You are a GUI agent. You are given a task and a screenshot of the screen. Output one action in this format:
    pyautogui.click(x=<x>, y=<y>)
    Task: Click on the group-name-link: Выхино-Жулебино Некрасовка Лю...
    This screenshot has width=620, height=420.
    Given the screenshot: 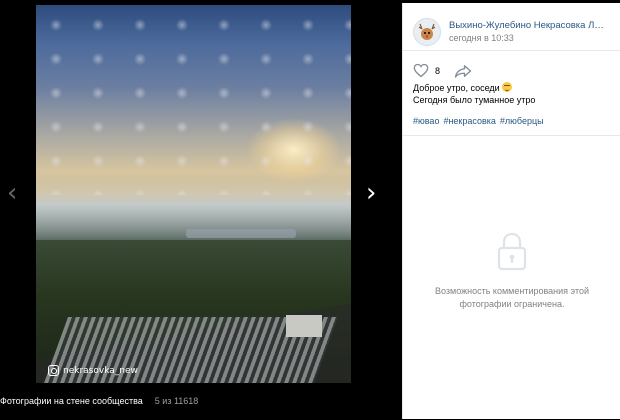 What is the action you would take?
    pyautogui.click(x=529, y=25)
    